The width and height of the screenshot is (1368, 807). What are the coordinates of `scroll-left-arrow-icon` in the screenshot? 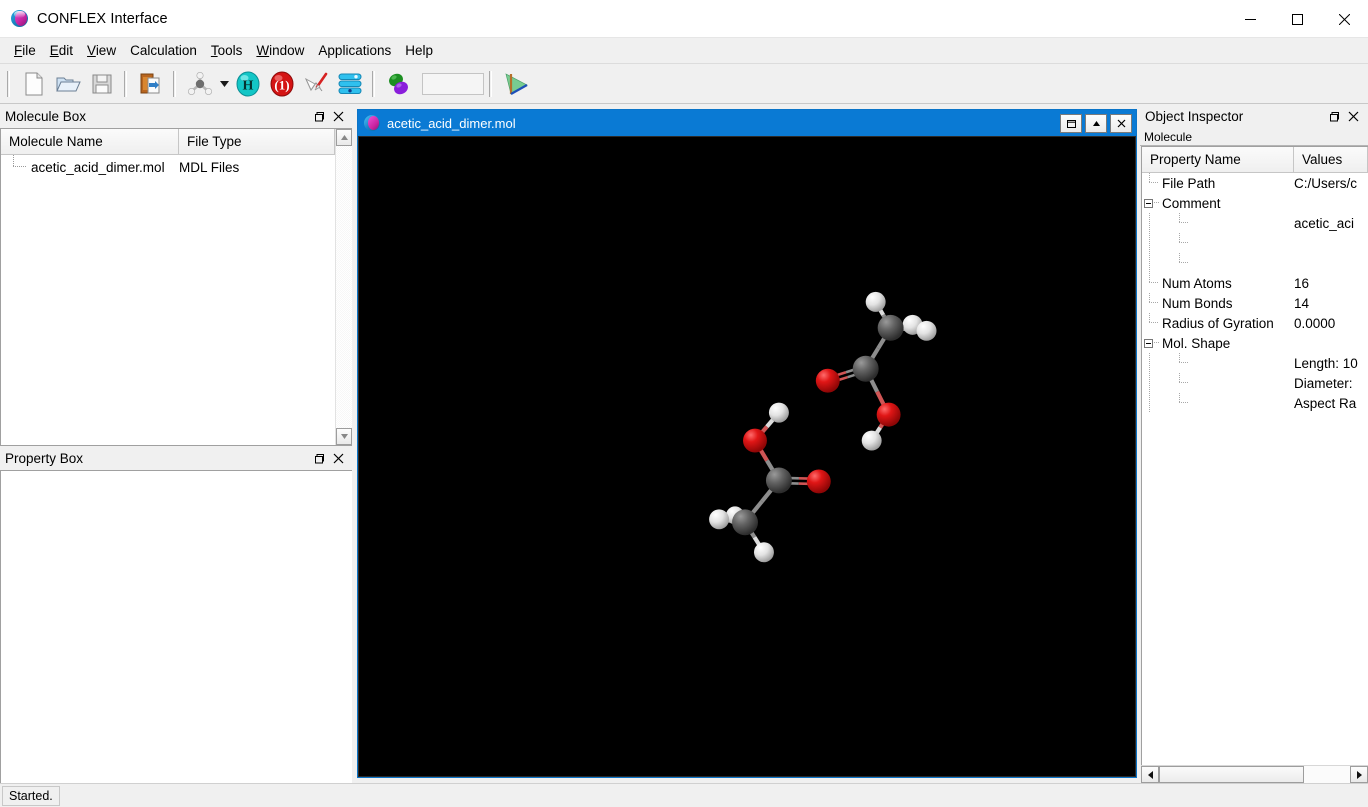 It's located at (1150, 774).